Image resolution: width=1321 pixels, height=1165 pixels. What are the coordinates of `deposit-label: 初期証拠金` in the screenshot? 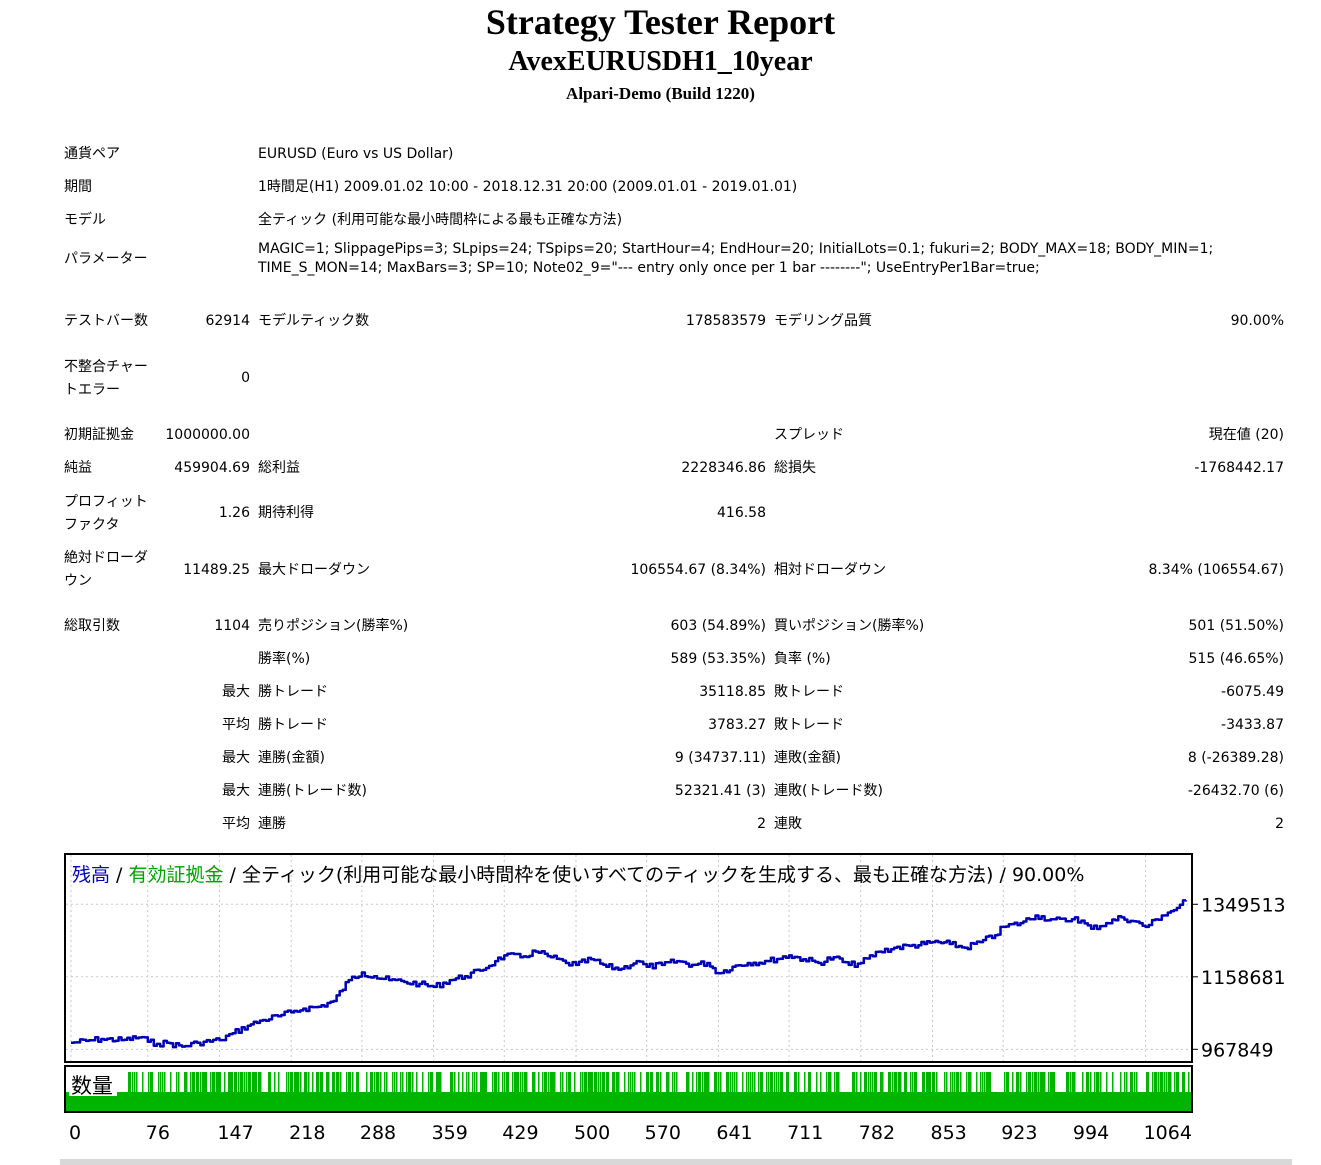 It's located at (99, 435).